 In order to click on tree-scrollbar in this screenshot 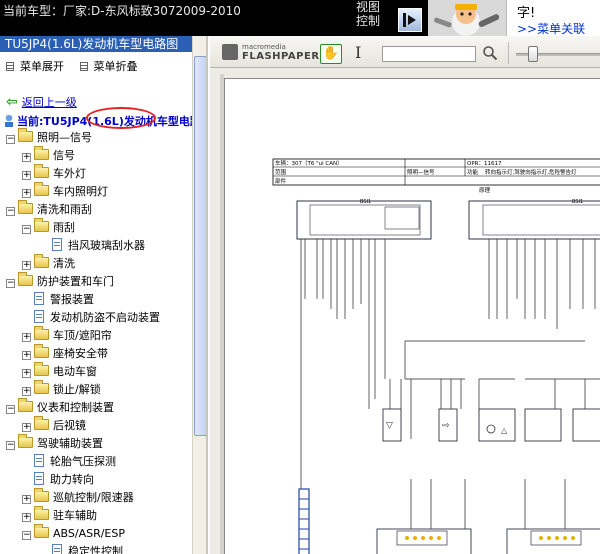, I will do `click(199, 295)`.